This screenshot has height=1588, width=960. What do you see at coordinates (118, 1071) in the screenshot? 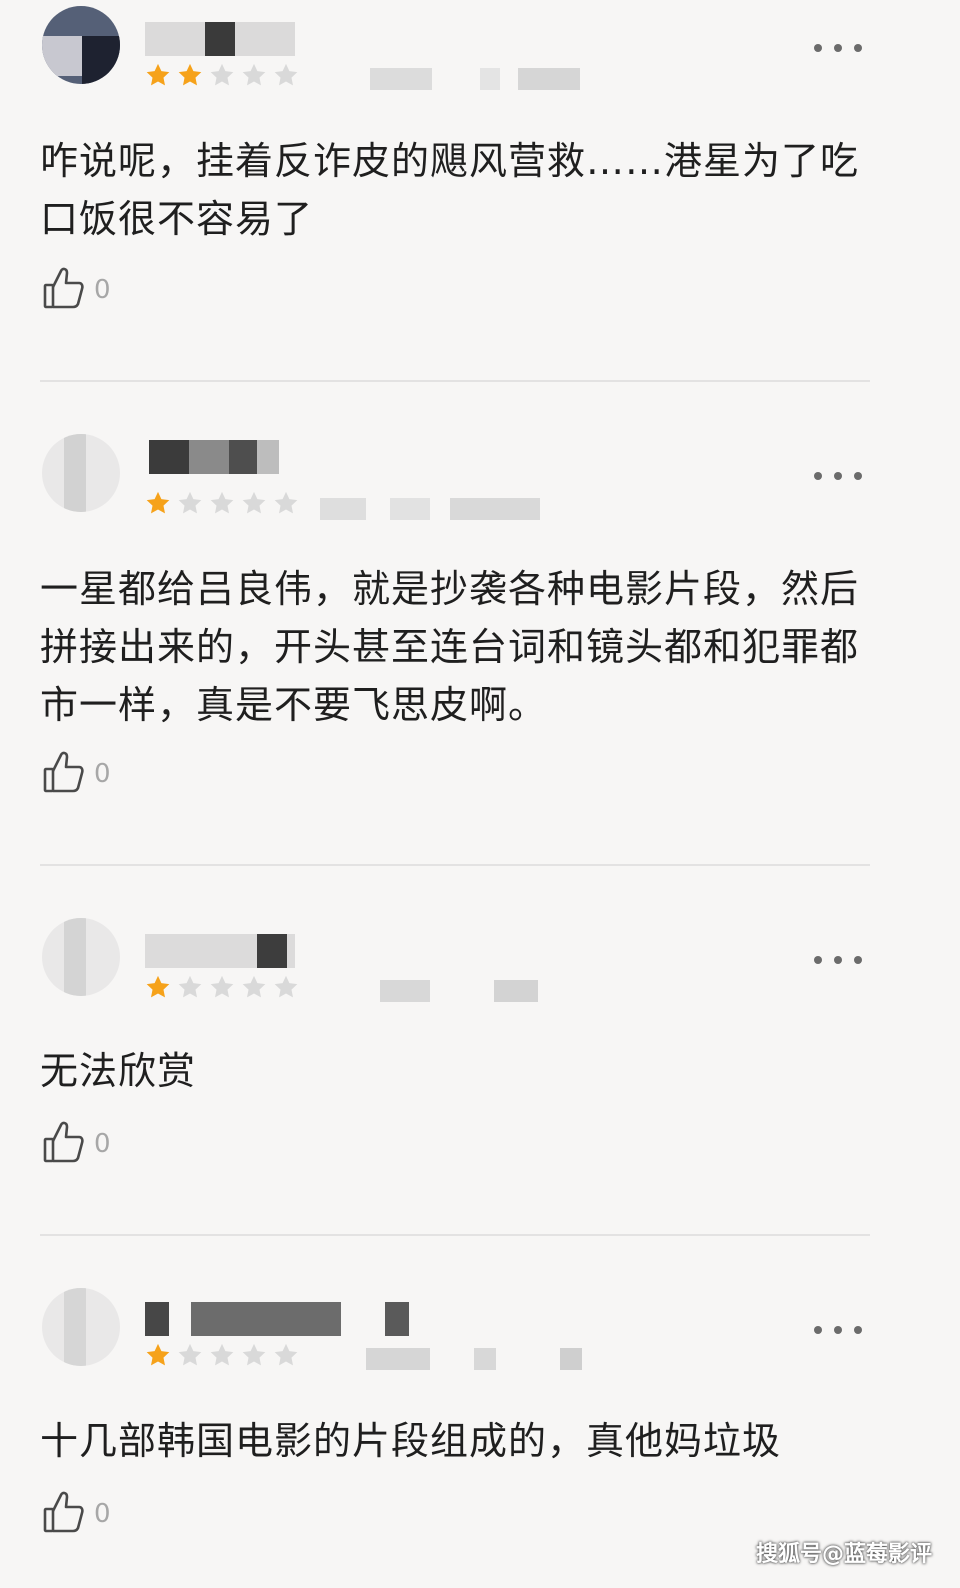
I see `review-text: 无法欣赏` at bounding box center [118, 1071].